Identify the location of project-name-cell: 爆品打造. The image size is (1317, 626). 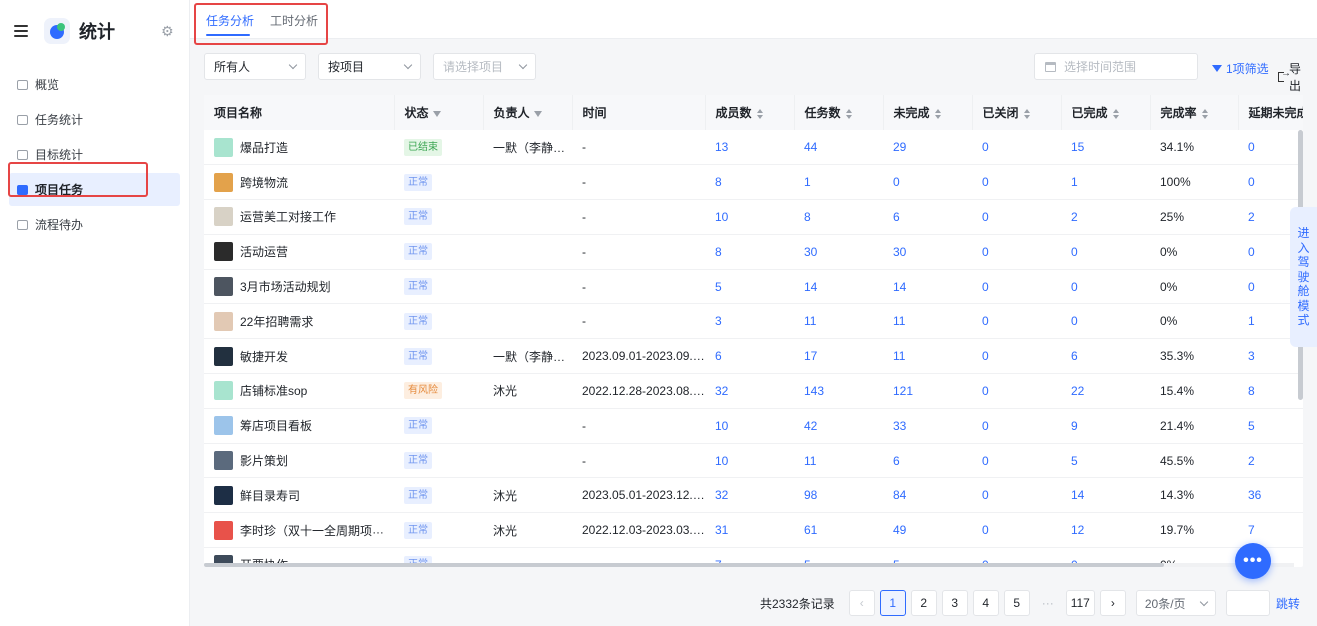
(299, 148).